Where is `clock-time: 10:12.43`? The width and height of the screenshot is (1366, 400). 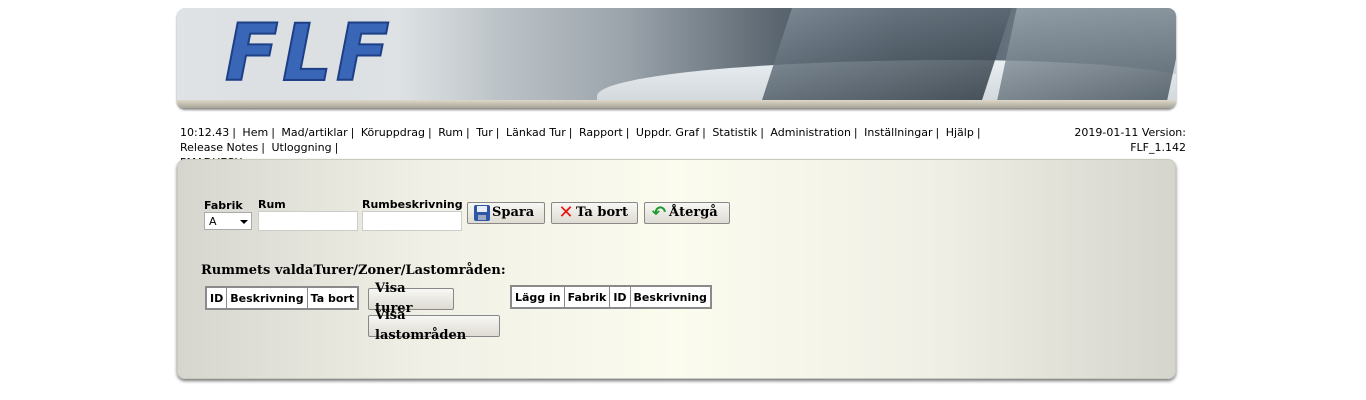
clock-time: 10:12.43 is located at coordinates (205, 132).